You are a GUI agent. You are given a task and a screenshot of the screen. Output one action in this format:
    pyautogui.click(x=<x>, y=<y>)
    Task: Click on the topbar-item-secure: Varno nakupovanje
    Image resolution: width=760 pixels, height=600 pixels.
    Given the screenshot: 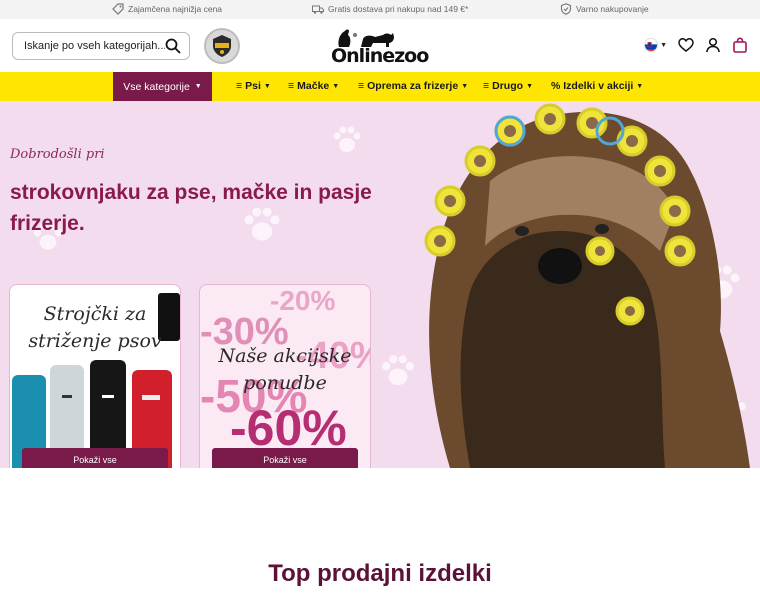 What is the action you would take?
    pyautogui.click(x=604, y=9)
    